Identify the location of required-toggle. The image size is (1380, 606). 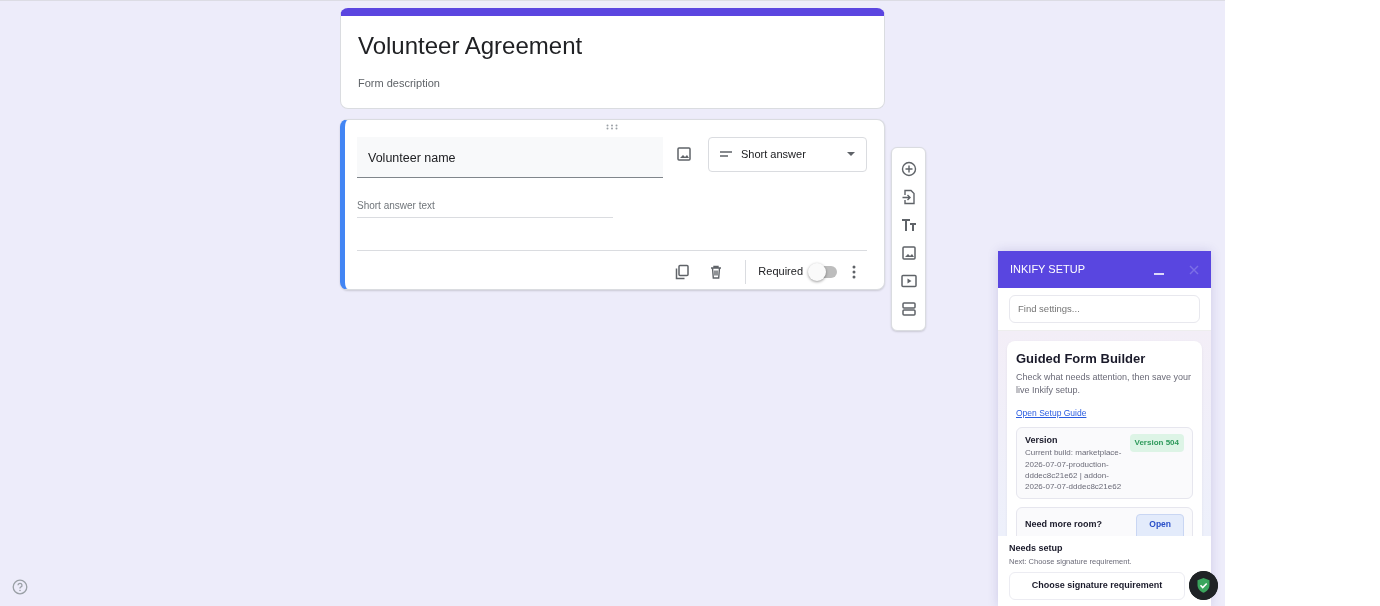
(824, 271).